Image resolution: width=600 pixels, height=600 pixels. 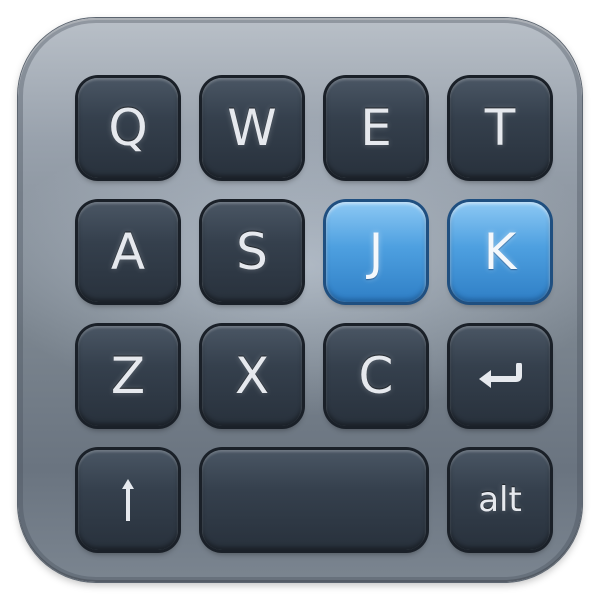 I want to click on key-label: E, so click(x=376, y=128).